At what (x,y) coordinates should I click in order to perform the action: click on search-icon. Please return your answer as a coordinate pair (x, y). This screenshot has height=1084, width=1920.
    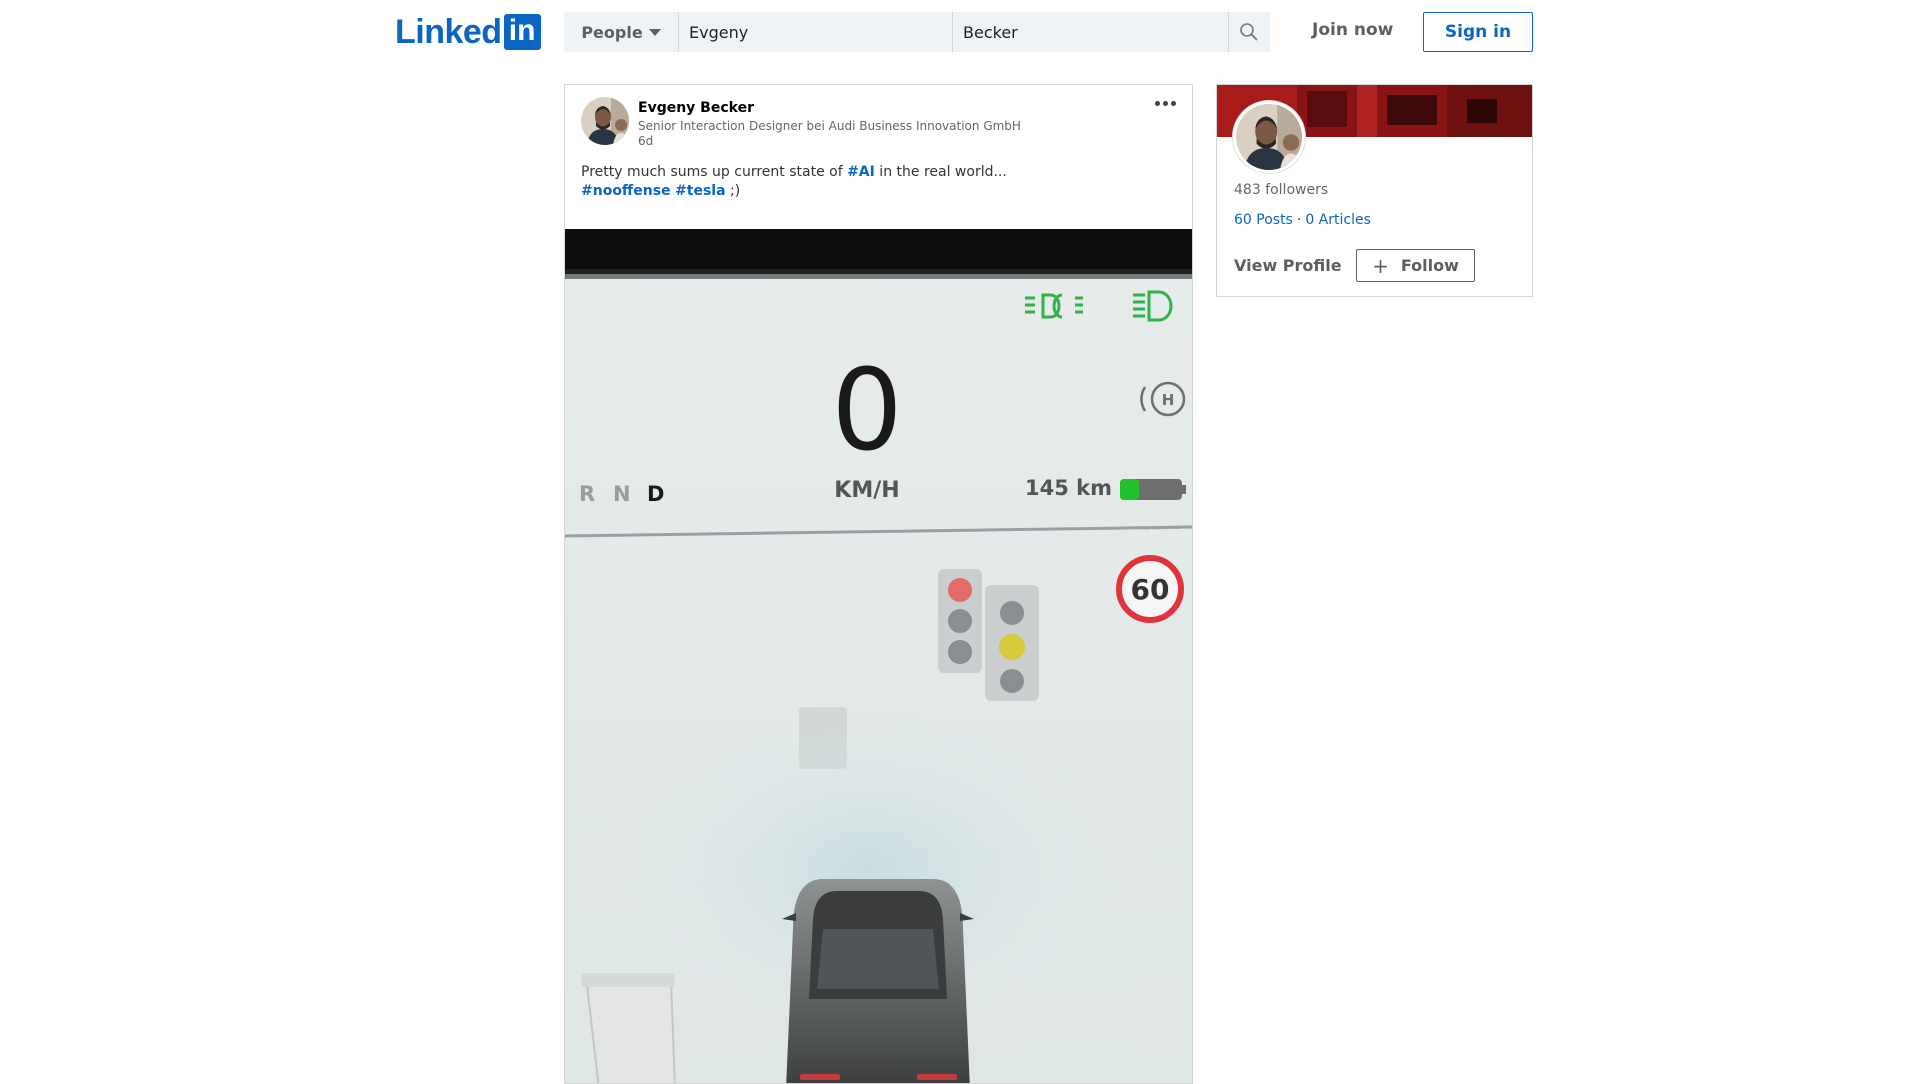
    Looking at the image, I should click on (1249, 32).